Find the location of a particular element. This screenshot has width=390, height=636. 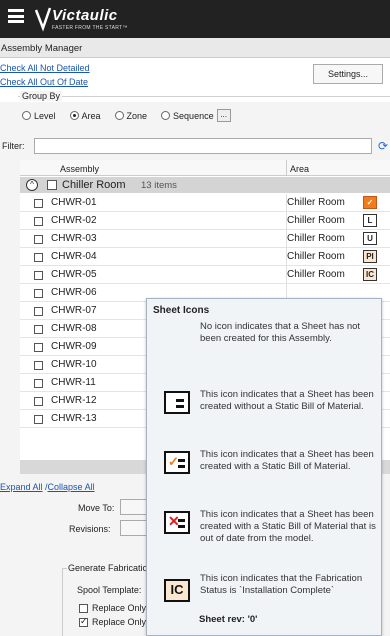

assembly-name: CHWR-10 is located at coordinates (74, 364).